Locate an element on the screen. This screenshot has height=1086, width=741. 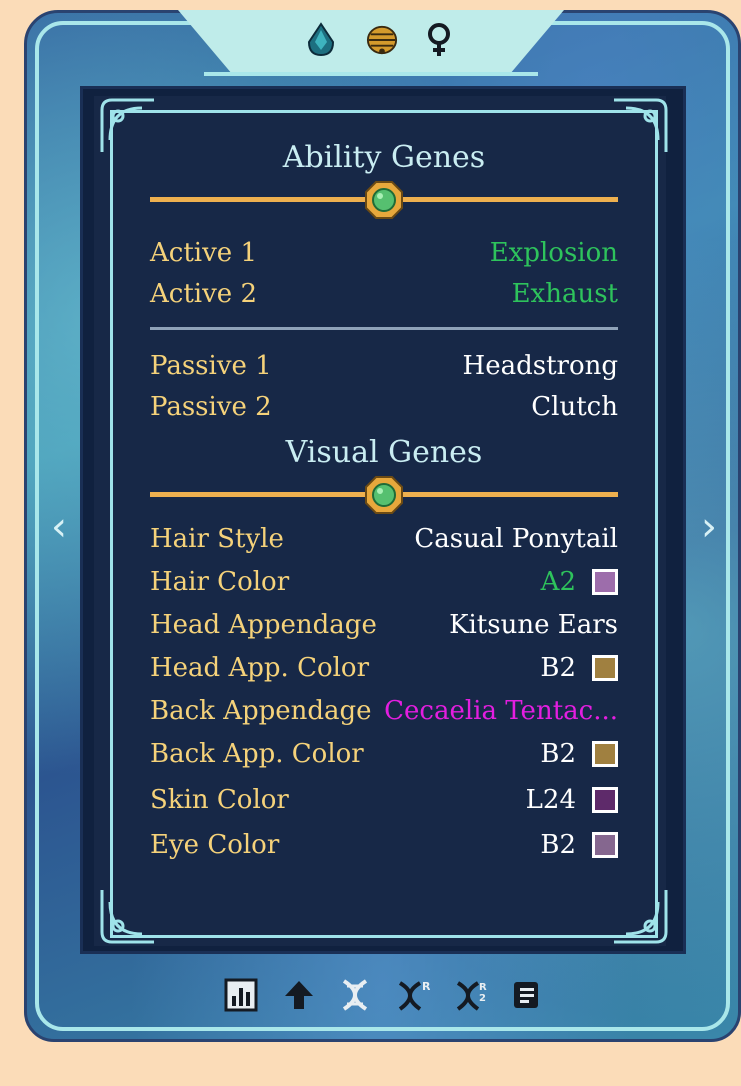
hair-color-label: Hair Color is located at coordinates (220, 582).